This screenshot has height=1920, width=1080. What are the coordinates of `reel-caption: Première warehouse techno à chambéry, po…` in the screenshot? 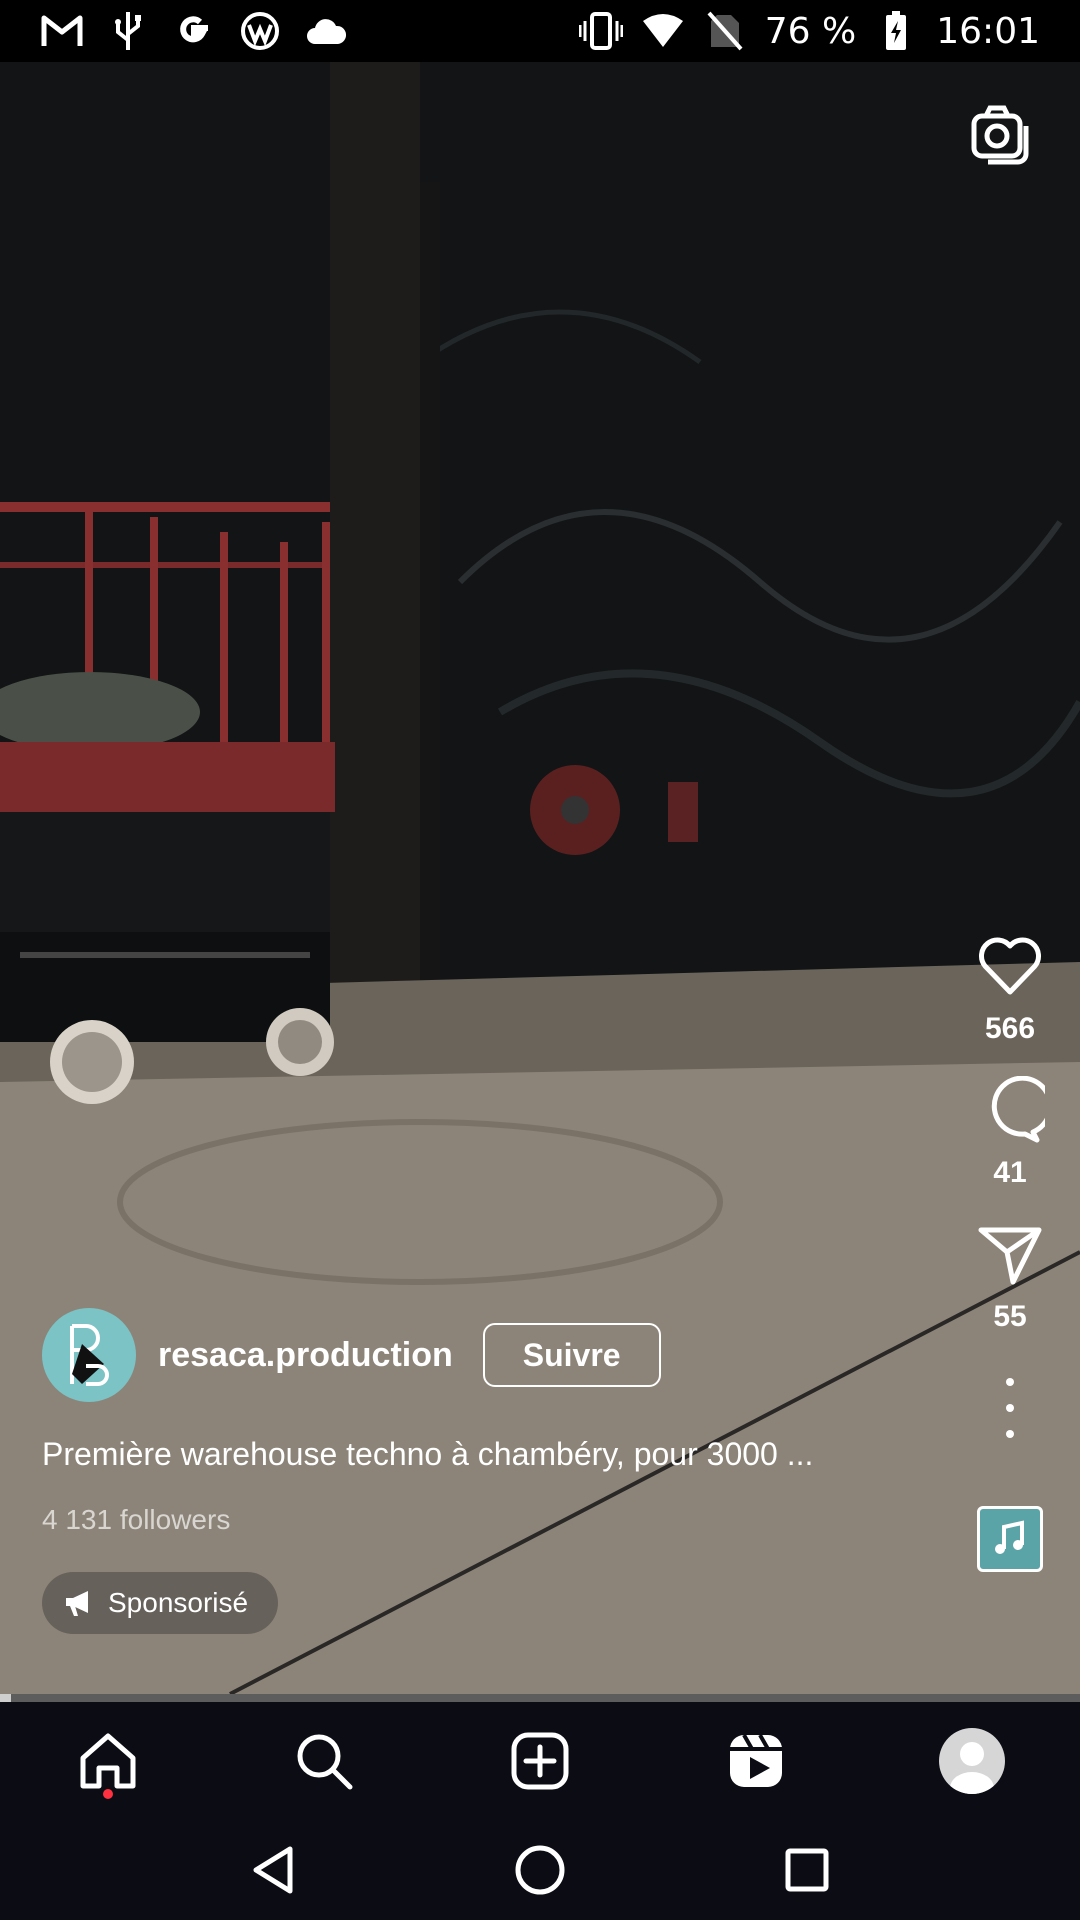 It's located at (482, 1454).